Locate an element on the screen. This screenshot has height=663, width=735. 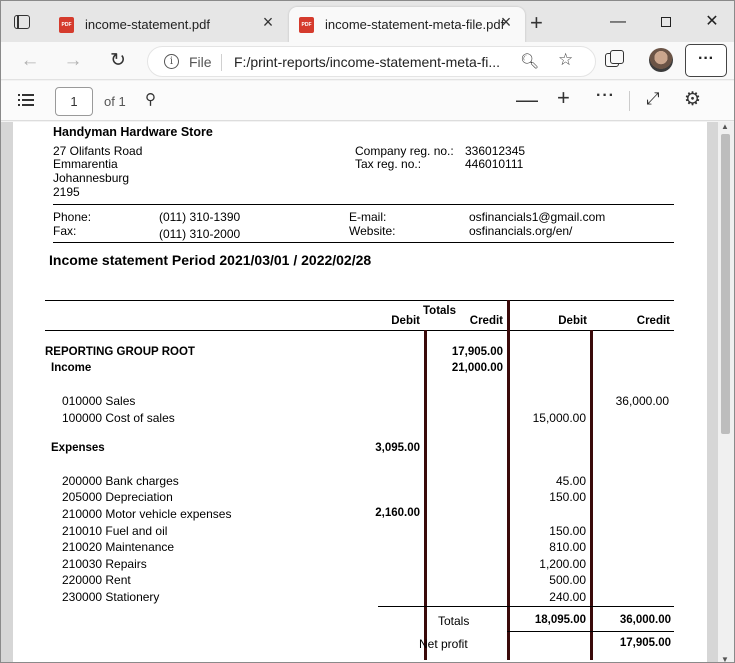
pdf-toolbar: 1 of 1 ⚲ — + ··· ⤢ ⚙ is located at coordinates (367, 101).